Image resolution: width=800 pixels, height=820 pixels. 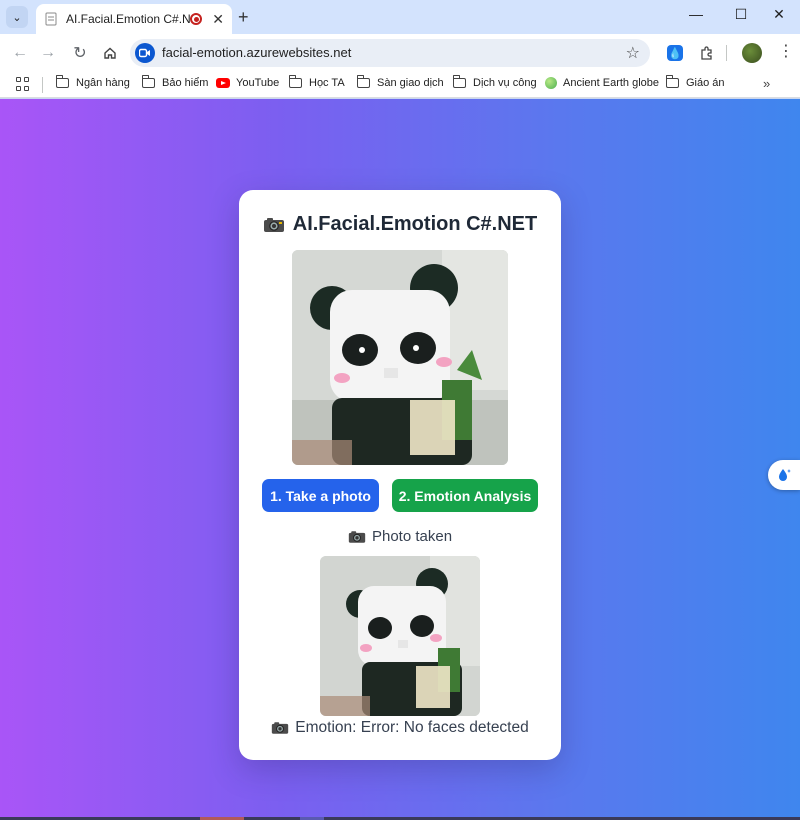 I want to click on photo-status: Photo taken, so click(x=400, y=536).